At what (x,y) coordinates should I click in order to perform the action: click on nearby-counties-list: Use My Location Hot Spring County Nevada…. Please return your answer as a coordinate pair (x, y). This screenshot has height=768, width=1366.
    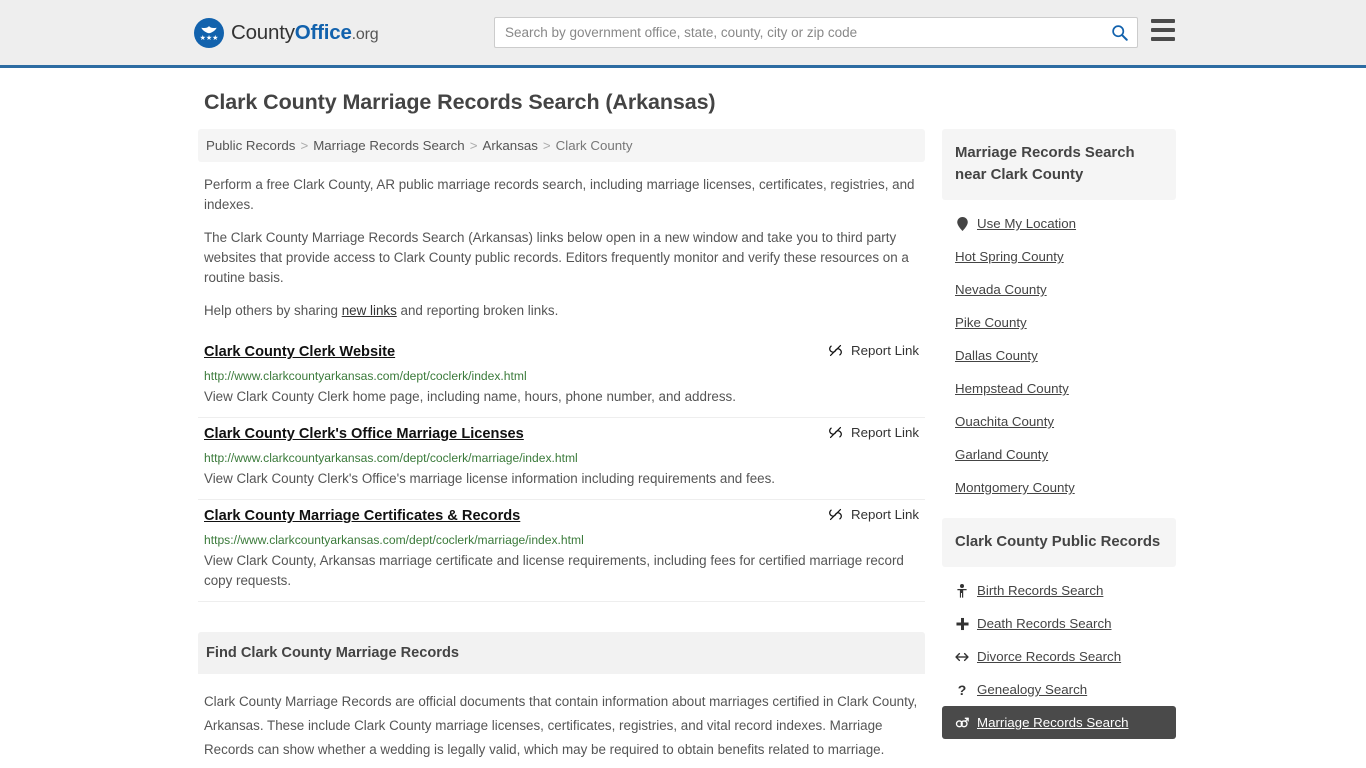
    Looking at the image, I should click on (1059, 352).